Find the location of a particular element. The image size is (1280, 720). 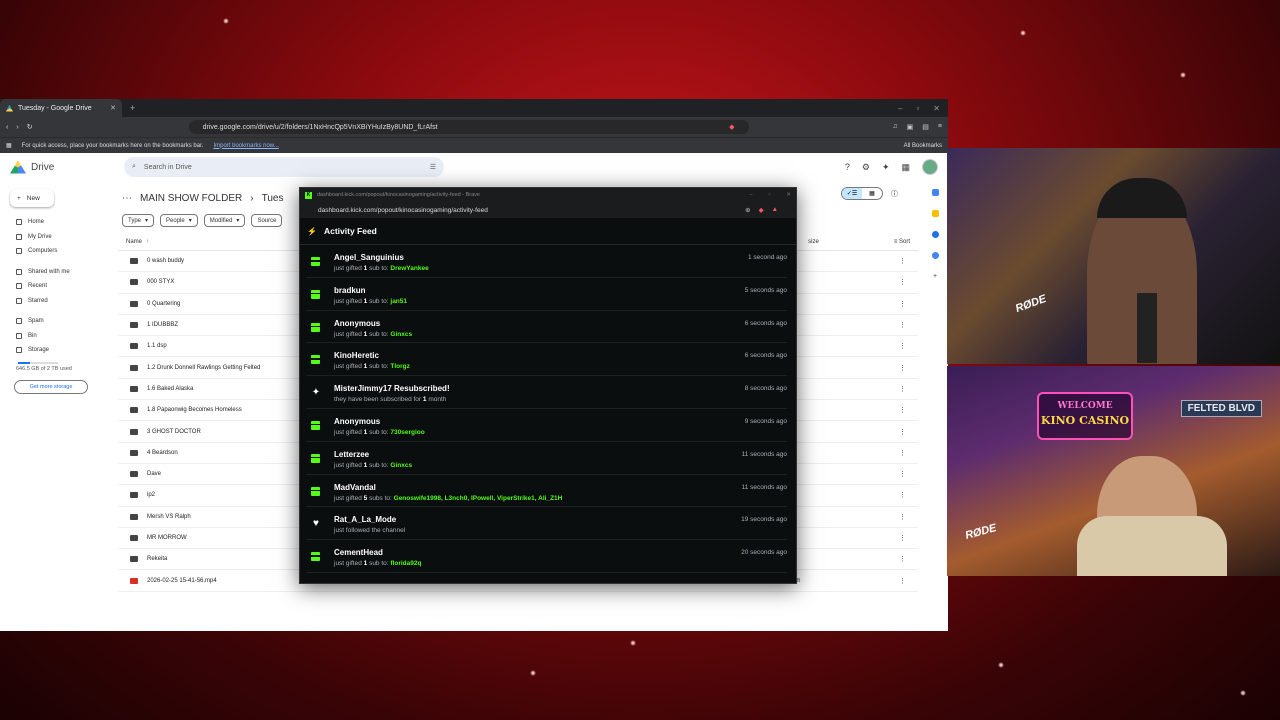

activity-target: 730sergioo is located at coordinates (407, 432).